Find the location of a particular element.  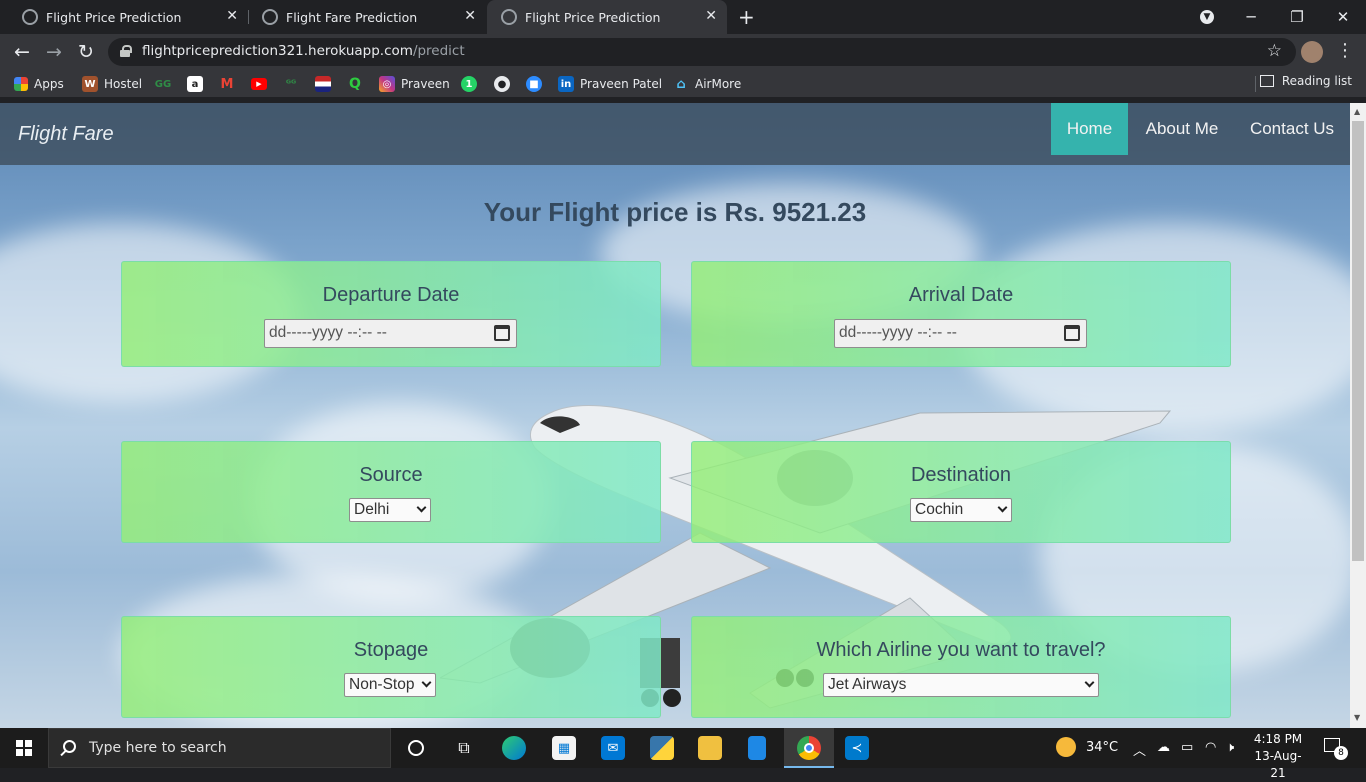

gfg-icon: GG is located at coordinates (163, 84).